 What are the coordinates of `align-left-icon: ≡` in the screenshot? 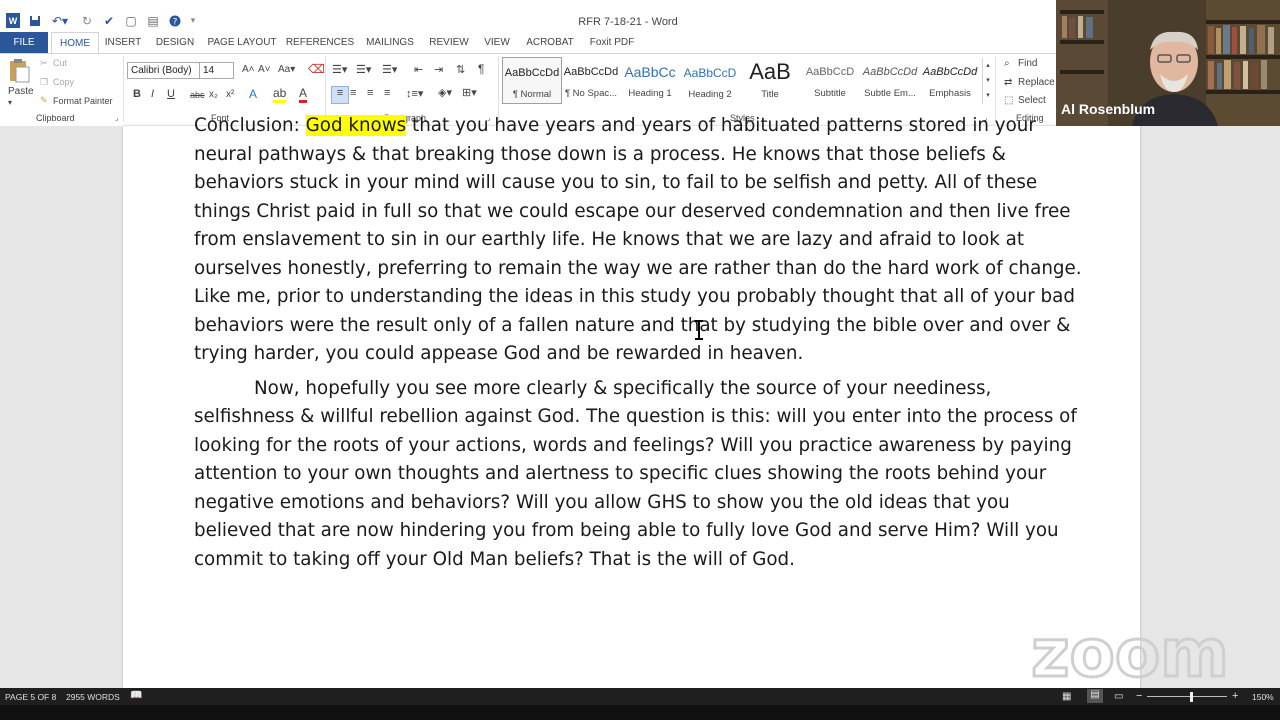 It's located at (340, 95).